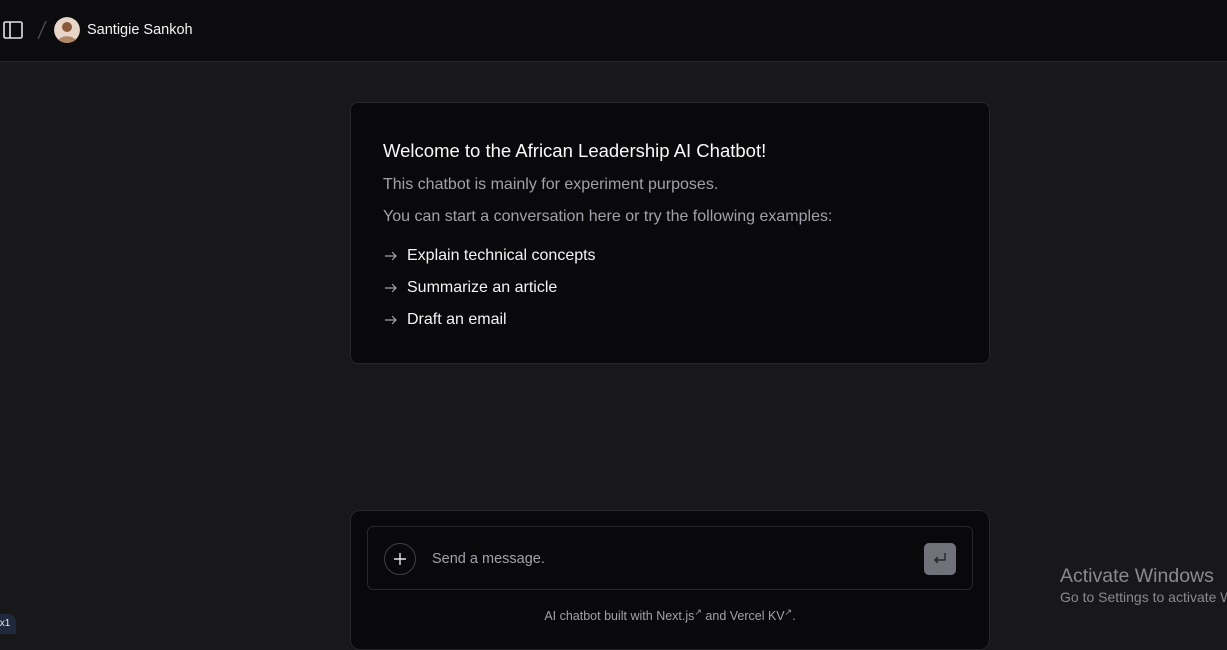  I want to click on footer-suffix: ., so click(794, 616).